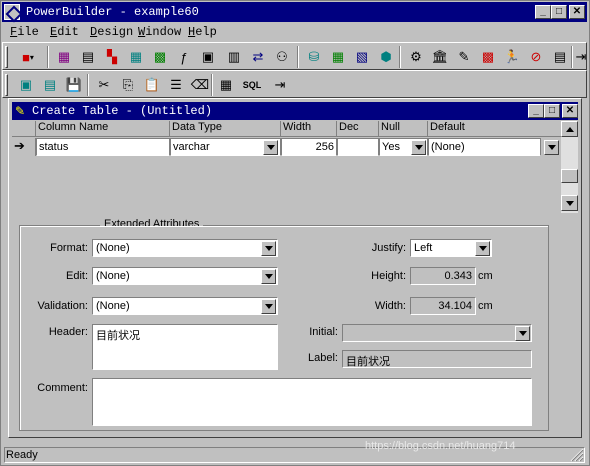  I want to click on browser-icon: 🏛, so click(440, 57).